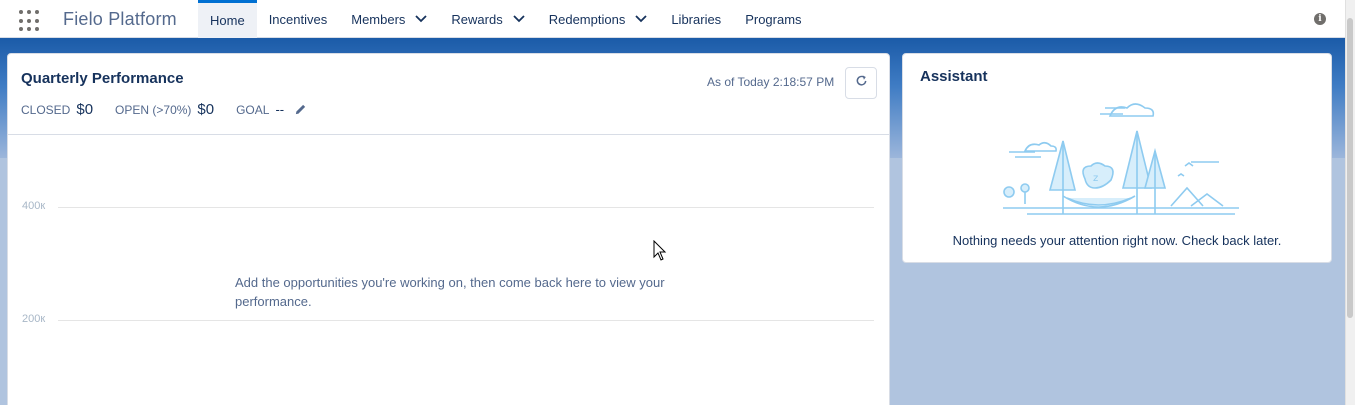 This screenshot has width=1355, height=405. I want to click on performance-metrics: CLOSED $0 OPEN (>70%) $0 GOAL --, so click(164, 109).